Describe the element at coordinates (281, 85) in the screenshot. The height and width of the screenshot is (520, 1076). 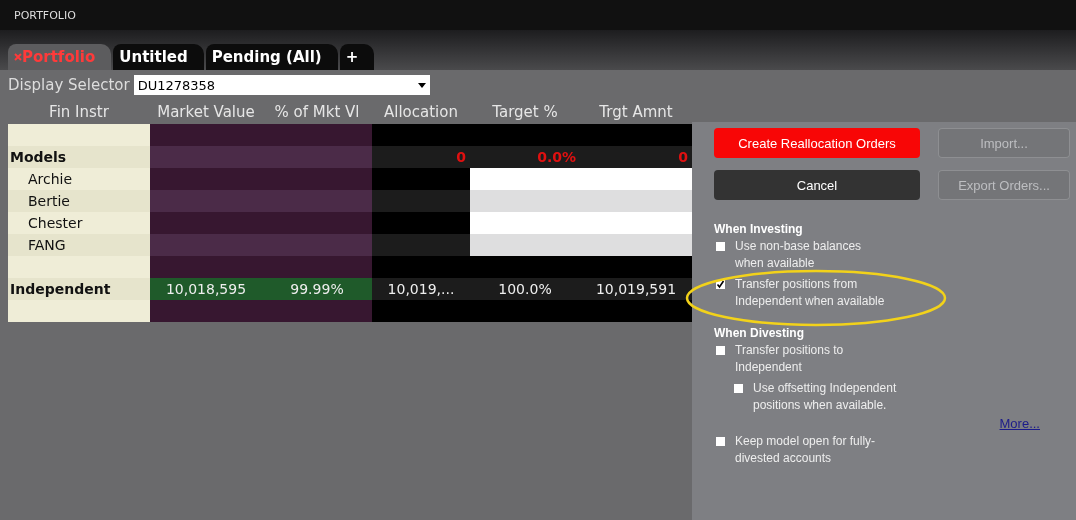
I see `display-selector-dropdown: DU1278358` at that location.